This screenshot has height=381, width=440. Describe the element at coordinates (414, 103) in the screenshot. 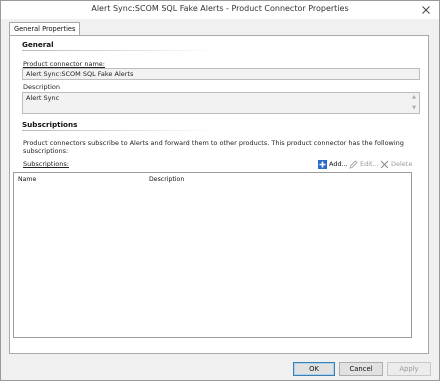

I see `description-scrollbar: ▲ ▼` at that location.